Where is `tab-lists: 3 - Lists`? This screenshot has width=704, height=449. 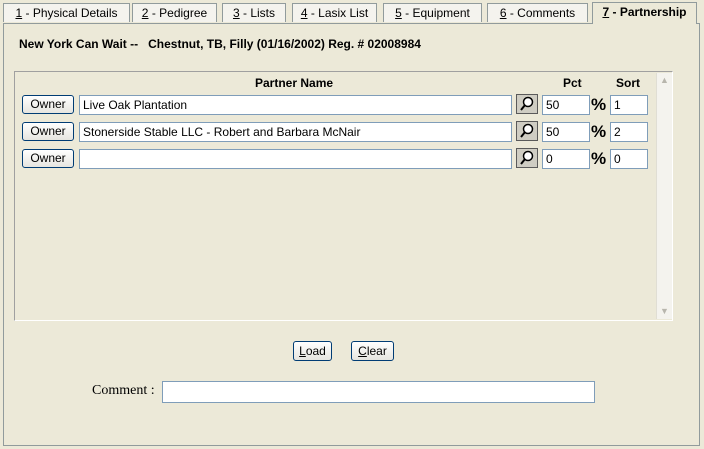 tab-lists: 3 - Lists is located at coordinates (254, 12).